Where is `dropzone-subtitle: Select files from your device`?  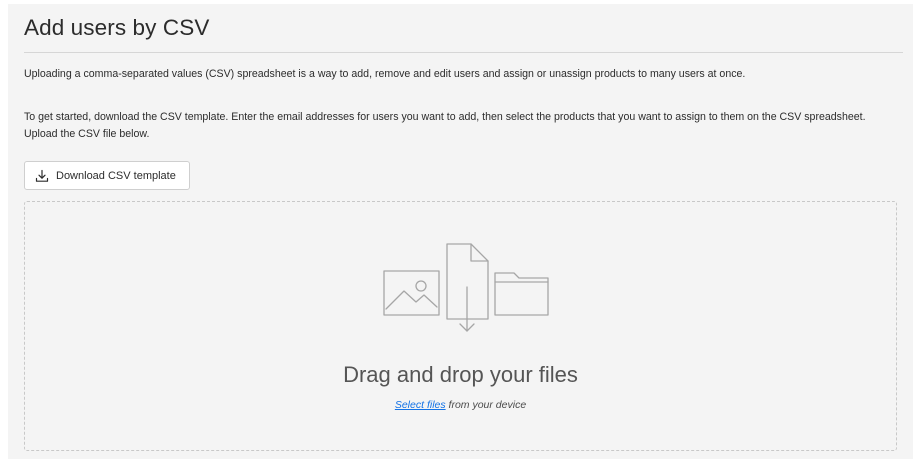 dropzone-subtitle: Select files from your device is located at coordinates (460, 405).